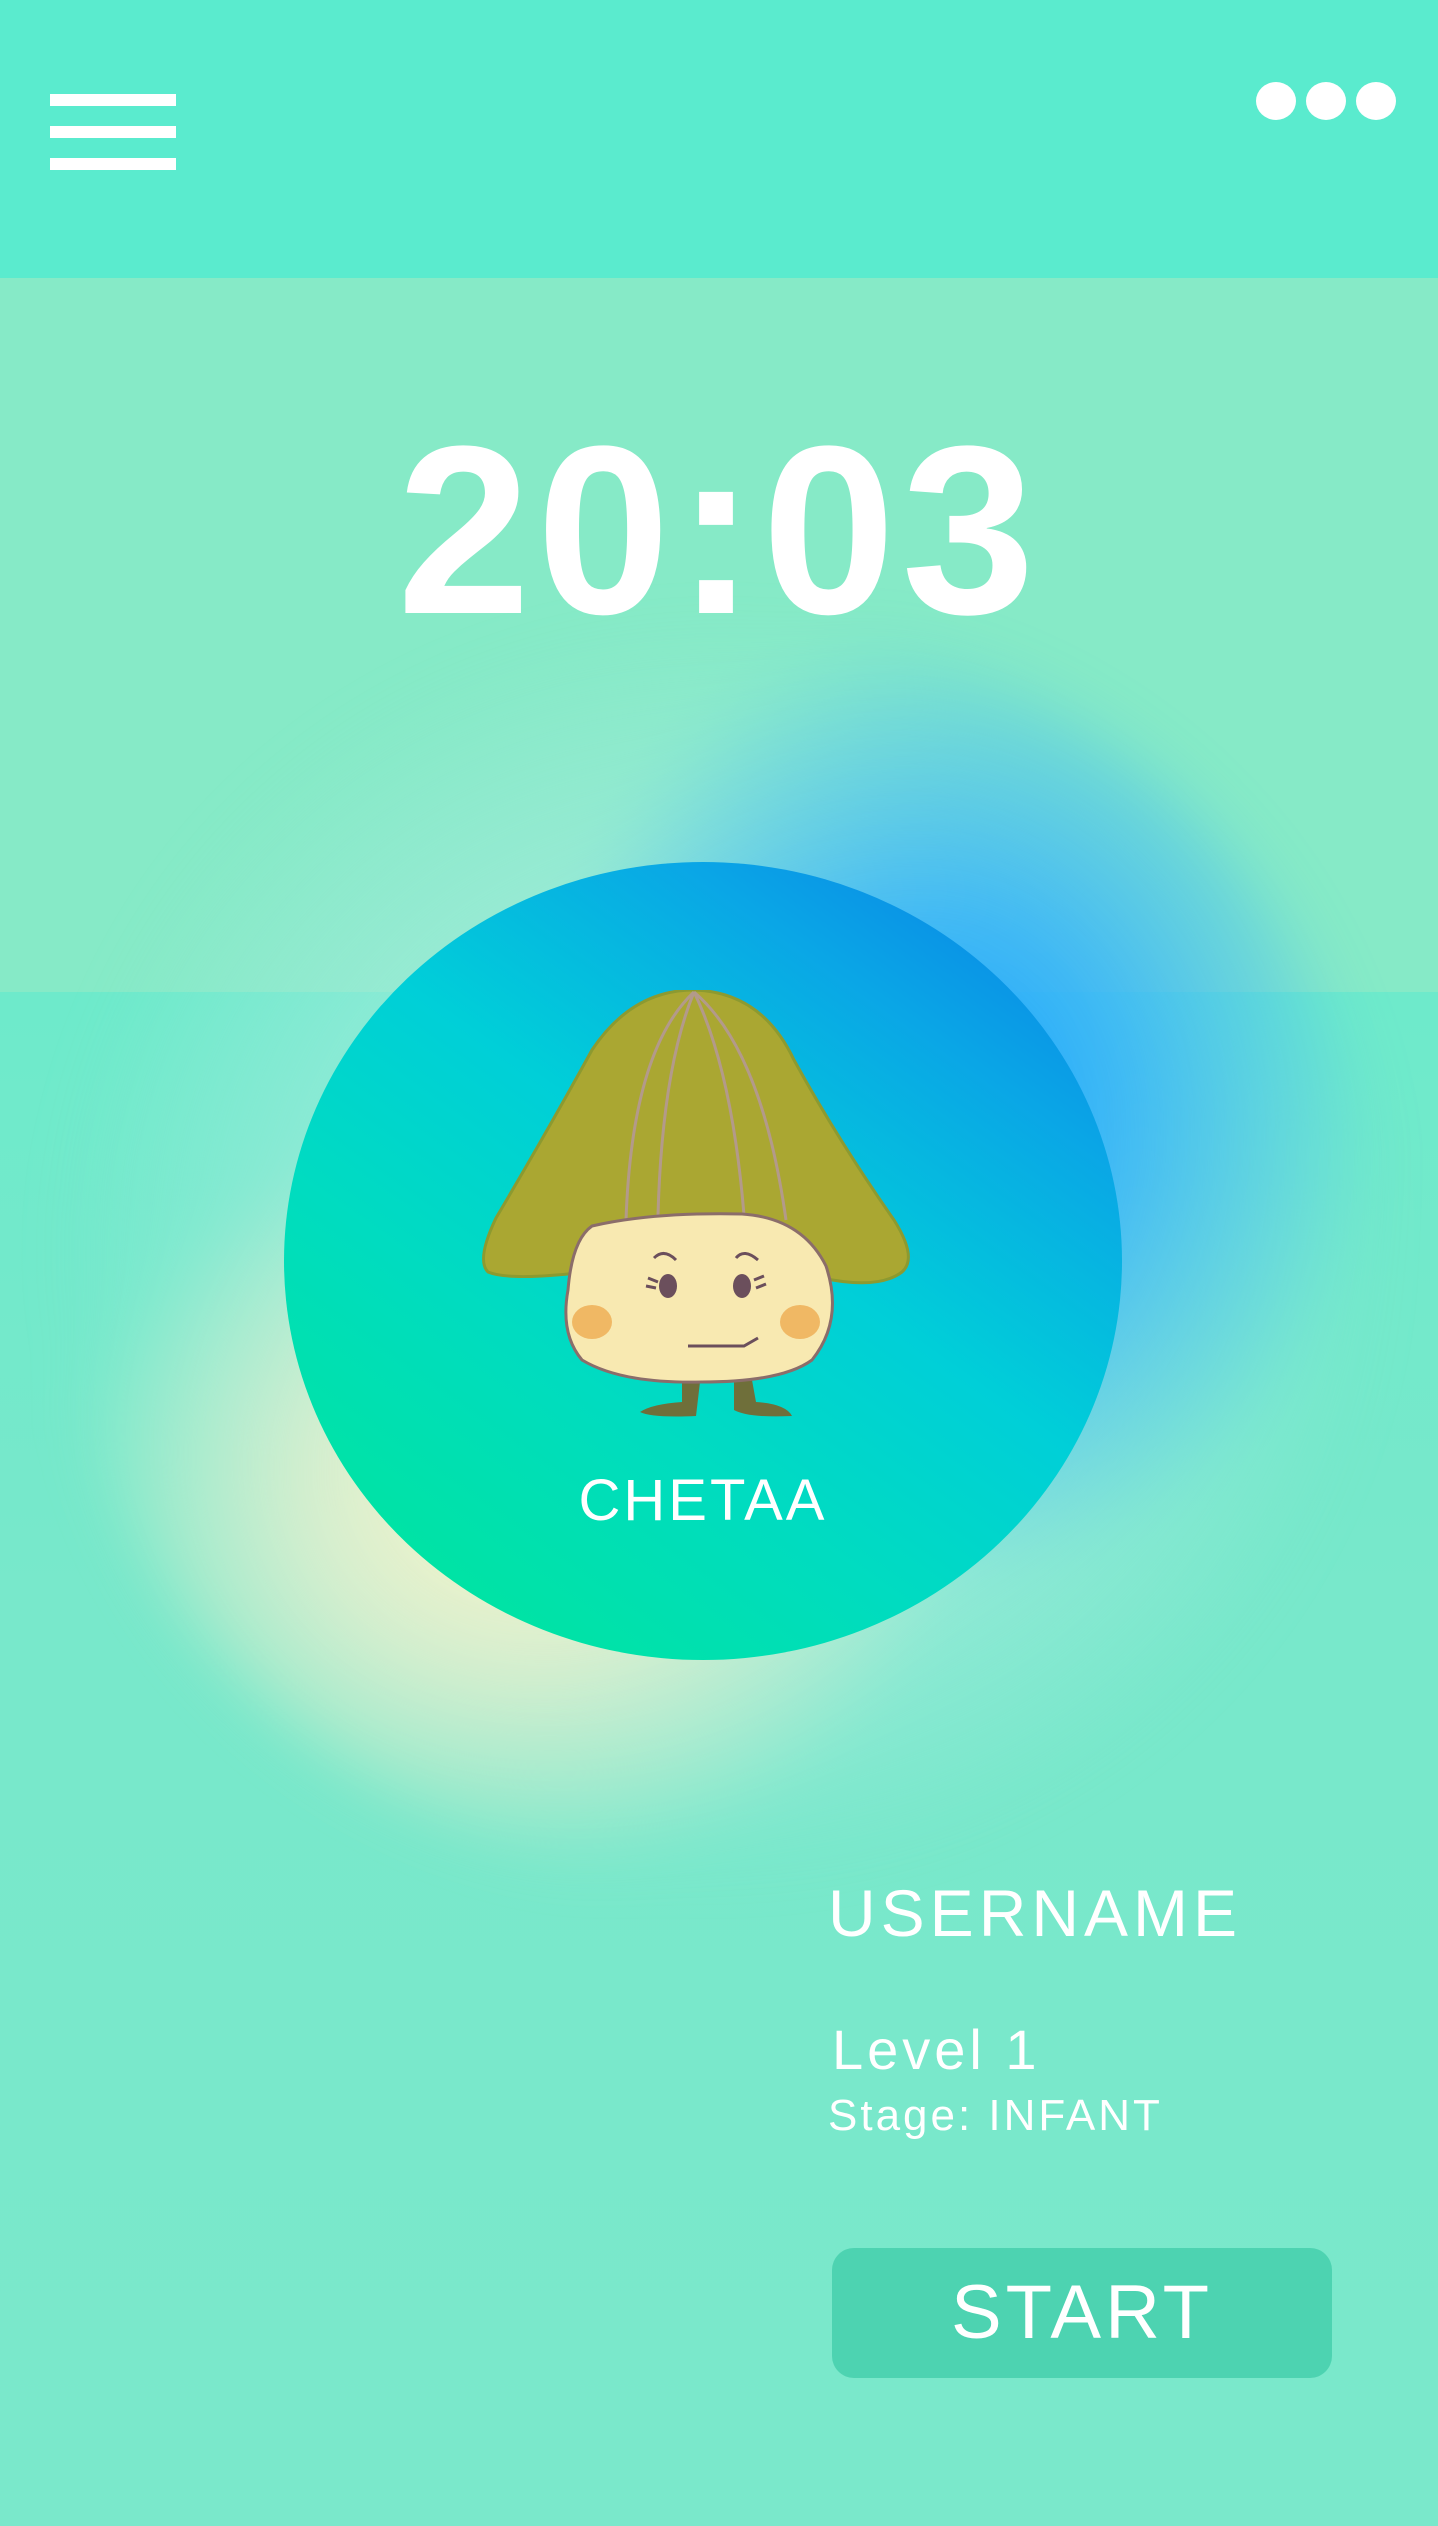  Describe the element at coordinates (703, 1500) in the screenshot. I see `pet-name-label: CHETAA` at that location.